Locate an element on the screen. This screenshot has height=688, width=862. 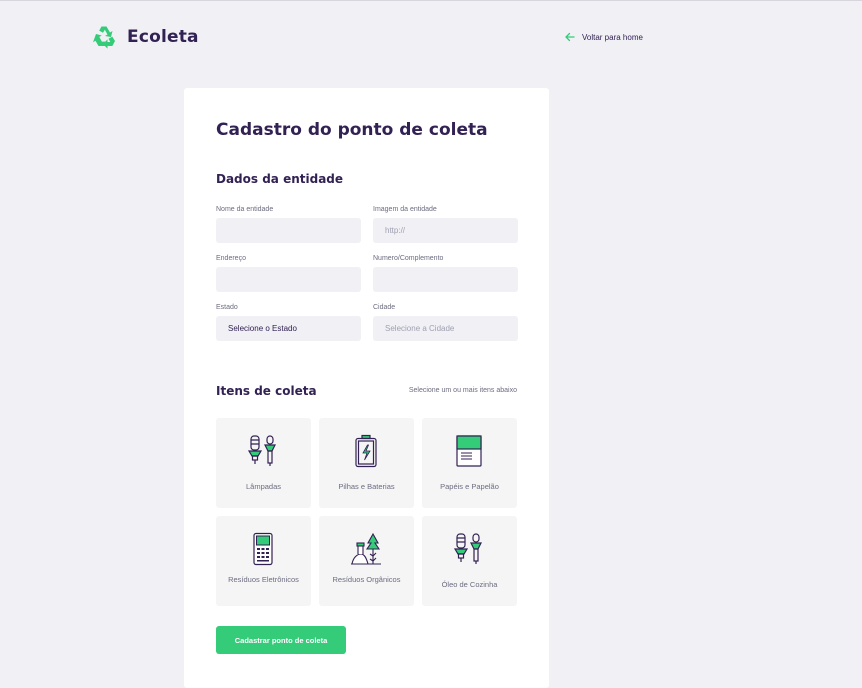
back-to-home-link: Voltar para home is located at coordinates (603, 37).